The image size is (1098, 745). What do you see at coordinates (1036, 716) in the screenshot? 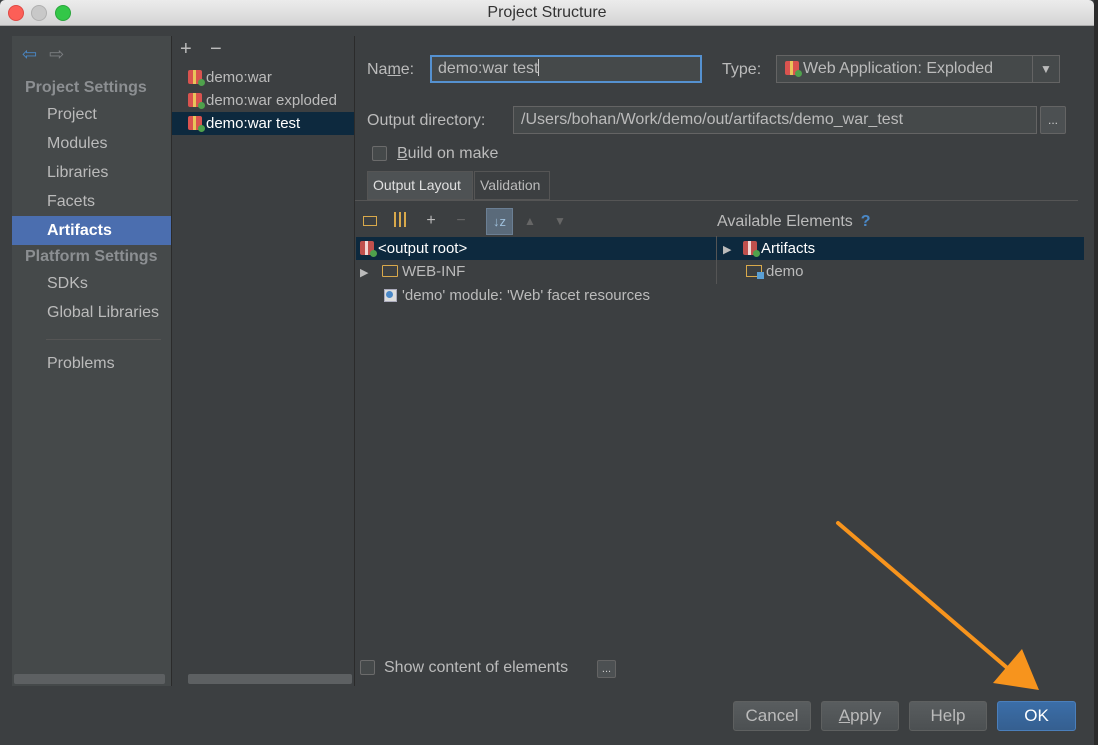
I see `ok-button: OK` at bounding box center [1036, 716].